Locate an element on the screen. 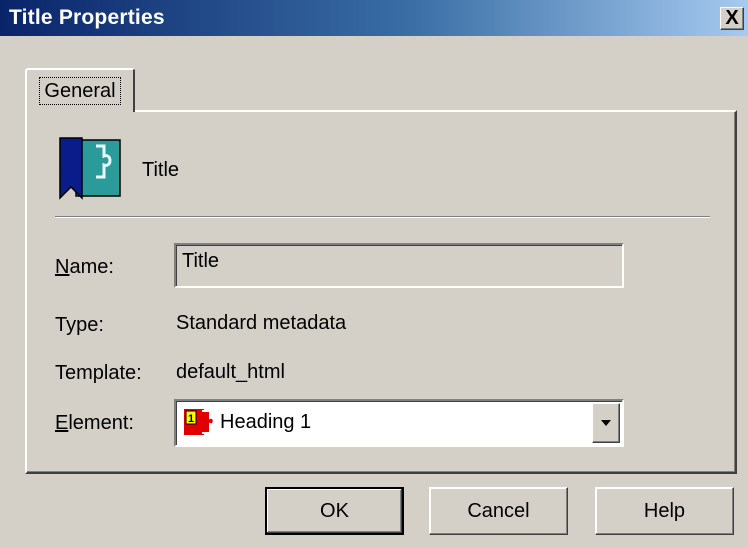 This screenshot has height=548, width=748. title-bar: Title Properties X is located at coordinates (374, 18).